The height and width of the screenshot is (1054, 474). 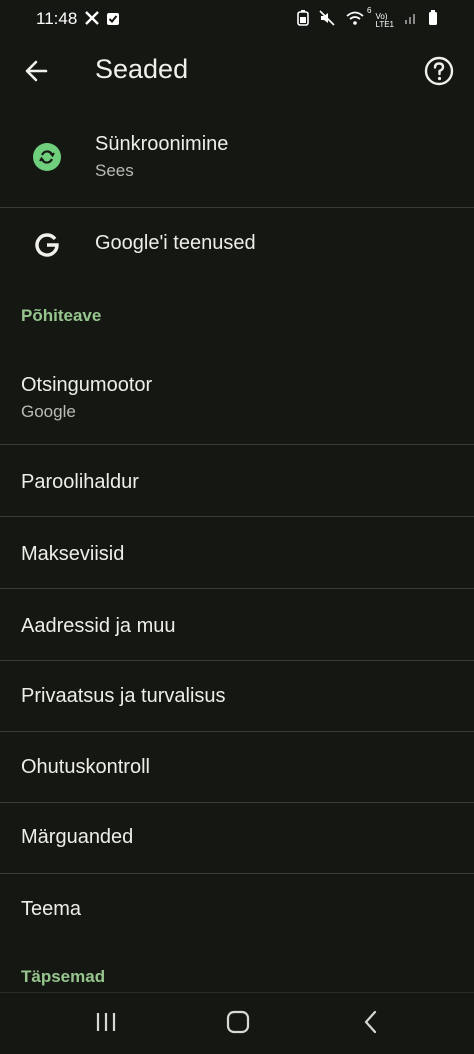 I want to click on system-nav-bar, so click(x=237, y=1023).